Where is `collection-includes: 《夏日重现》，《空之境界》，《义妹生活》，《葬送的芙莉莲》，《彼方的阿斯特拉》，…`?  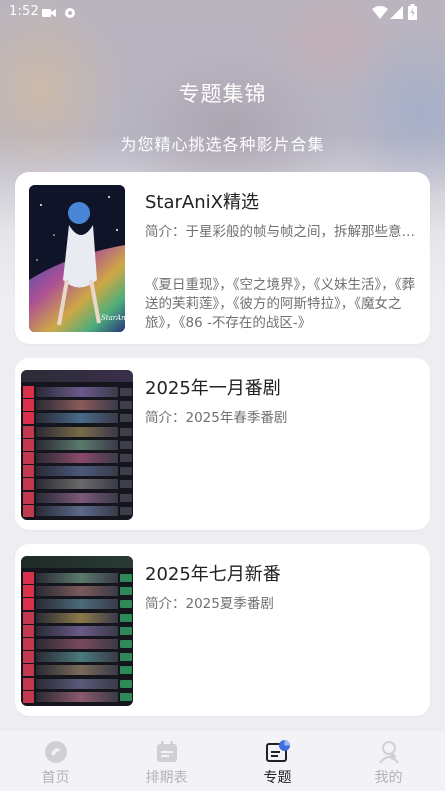 collection-includes: 《夏日重现》，《空之境界》，《义妹生活》，《葬送的芙莉莲》，《彼方的阿斯特拉》，… is located at coordinates (280, 304).